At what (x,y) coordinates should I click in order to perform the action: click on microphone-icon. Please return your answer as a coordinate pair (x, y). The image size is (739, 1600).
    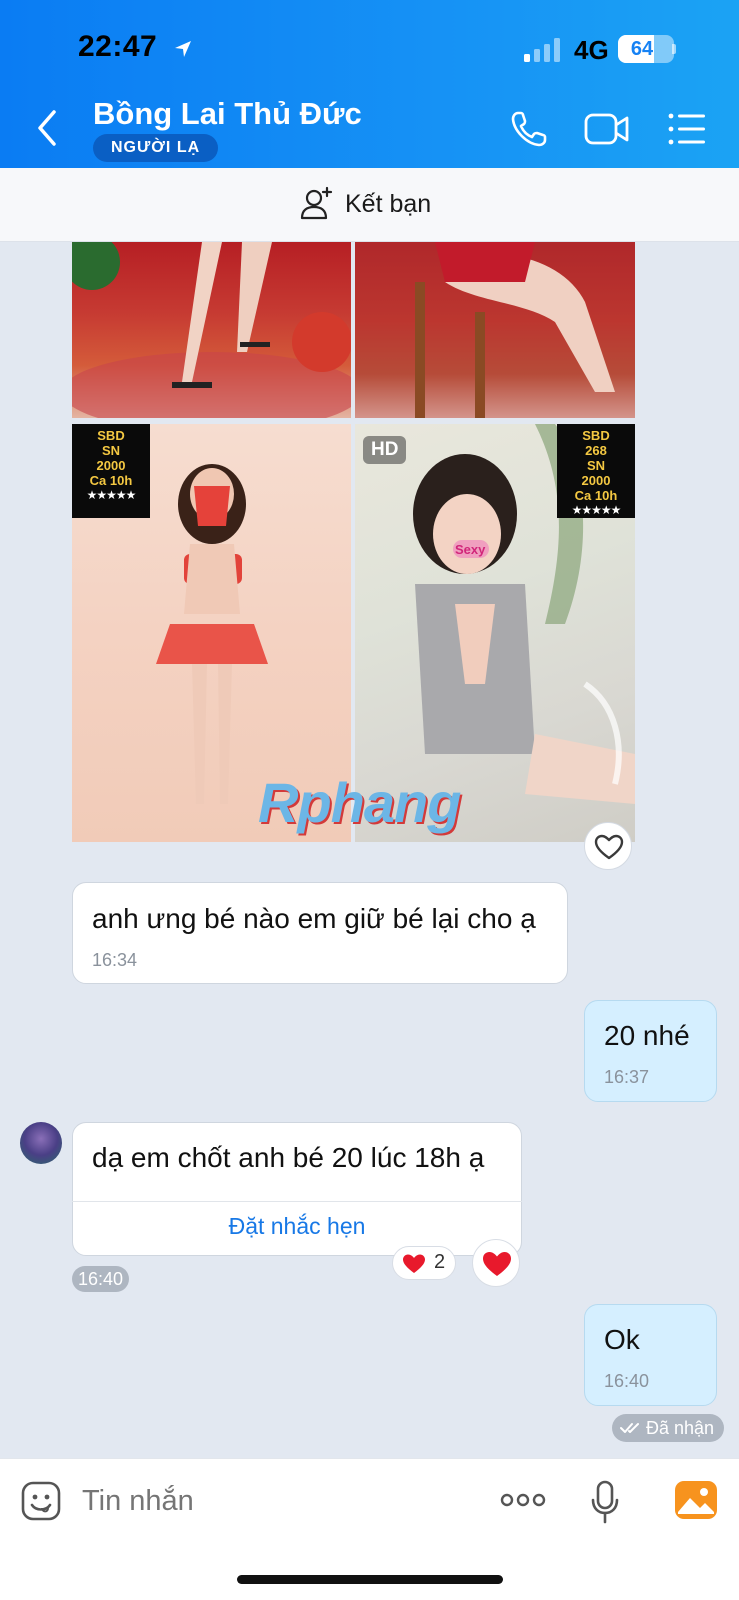
    Looking at the image, I should click on (605, 1502).